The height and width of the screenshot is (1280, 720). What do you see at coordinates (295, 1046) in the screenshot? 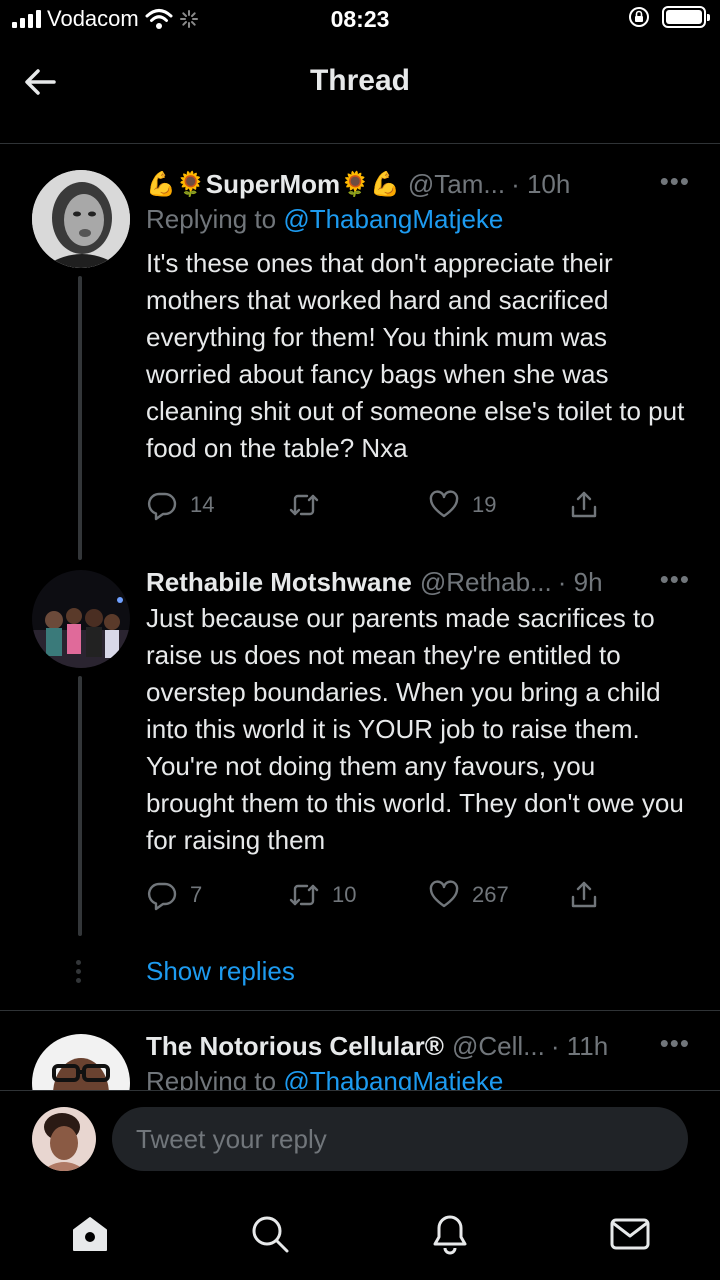
I see `author-name: The Notorious Cellular®` at bounding box center [295, 1046].